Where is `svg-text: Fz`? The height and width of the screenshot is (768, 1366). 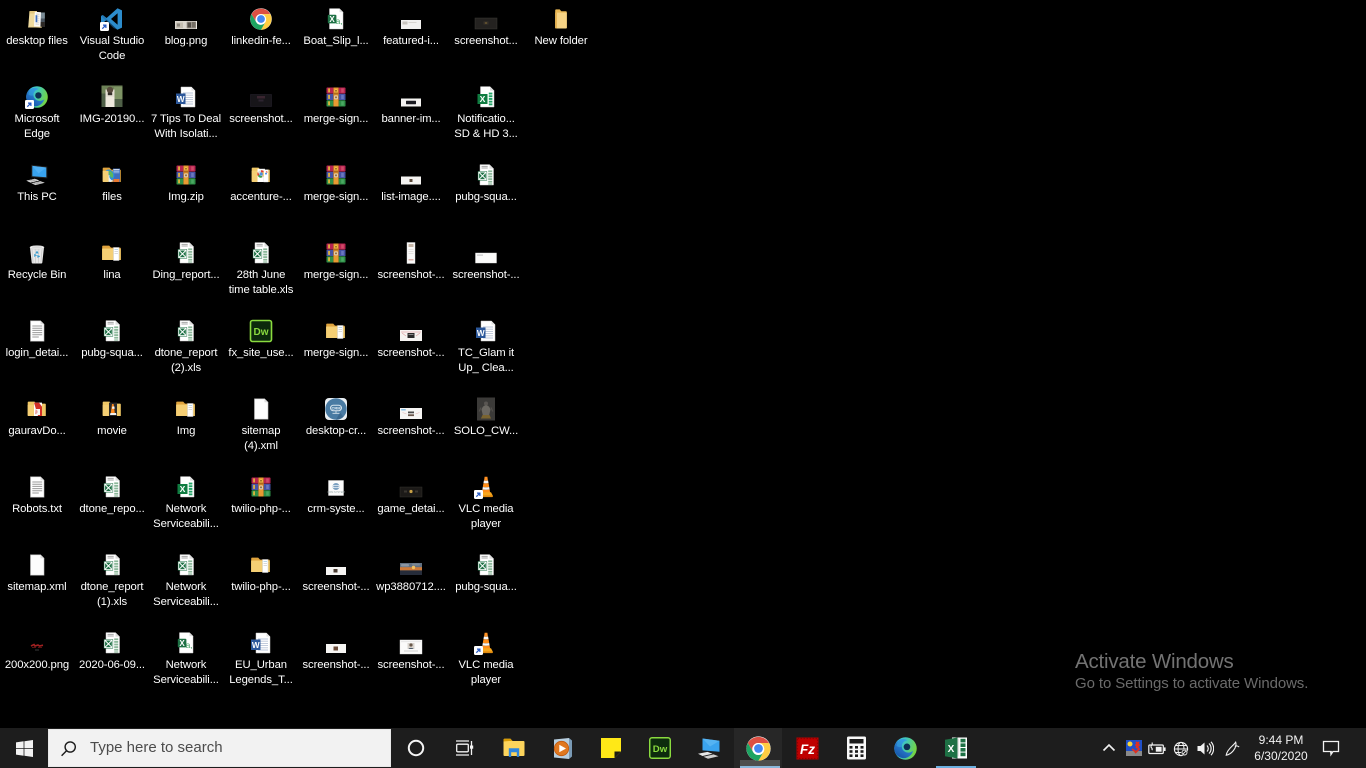
svg-text: Fz is located at coordinates (807, 749).